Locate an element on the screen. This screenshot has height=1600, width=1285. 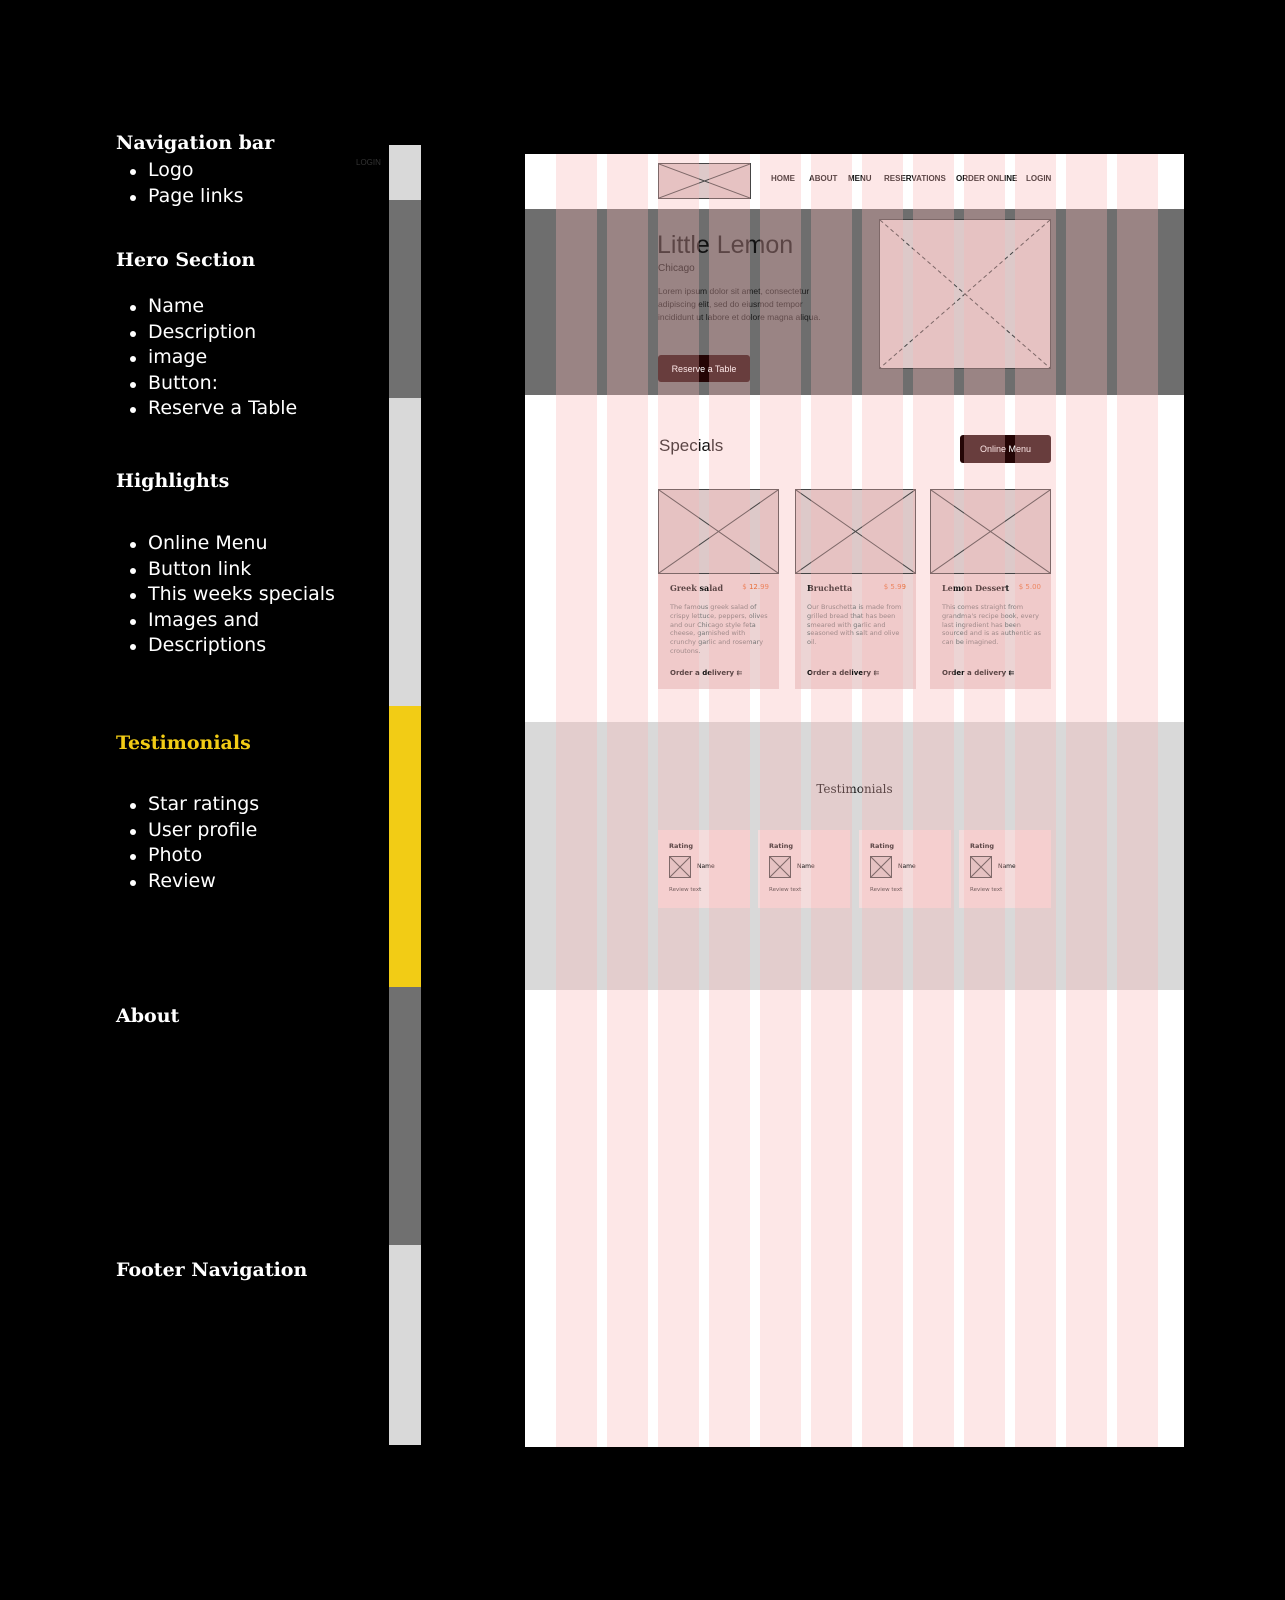
annotation-item: Logo is located at coordinates (186, 171).